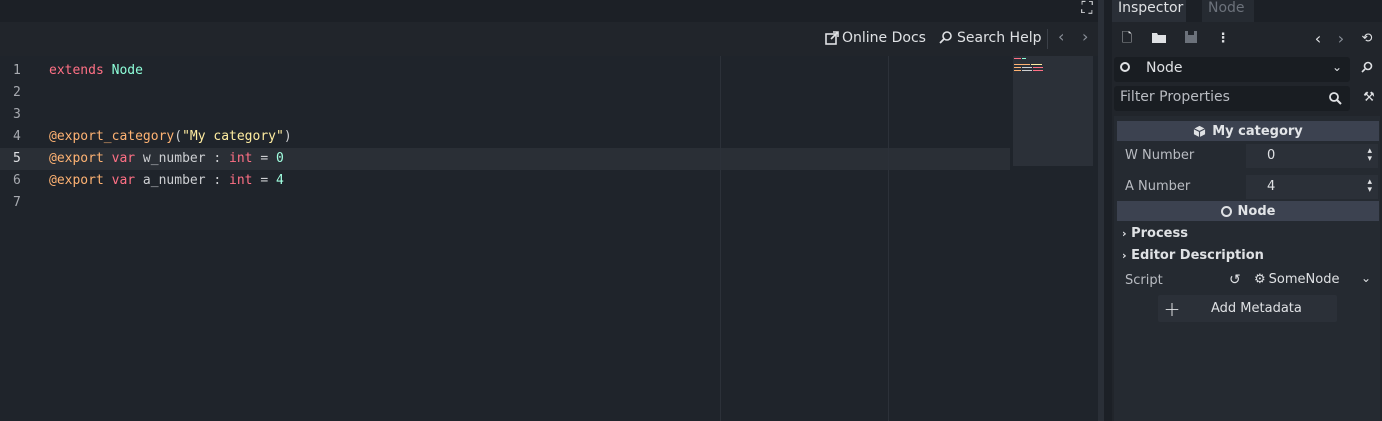 The height and width of the screenshot is (421, 1382). Describe the element at coordinates (170, 136) in the screenshot. I see `code-line: @export_category("My category")` at that location.